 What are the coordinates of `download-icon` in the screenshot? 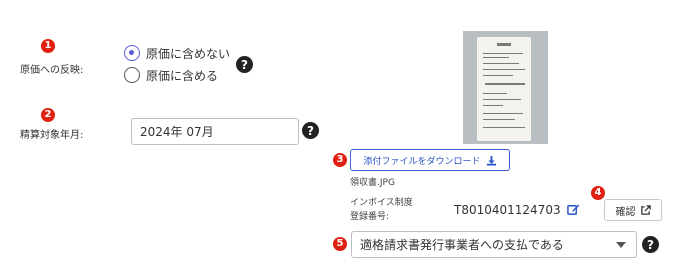 It's located at (491, 160).